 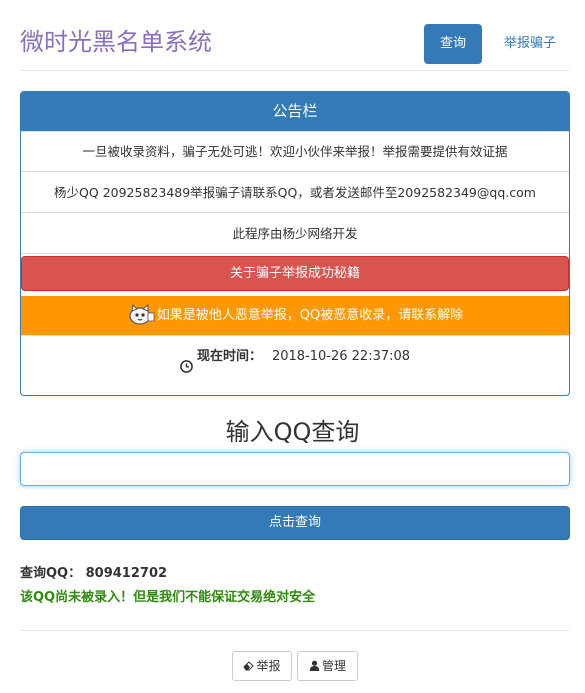 What do you see at coordinates (453, 44) in the screenshot?
I see `nav-query-button: 查询` at bounding box center [453, 44].